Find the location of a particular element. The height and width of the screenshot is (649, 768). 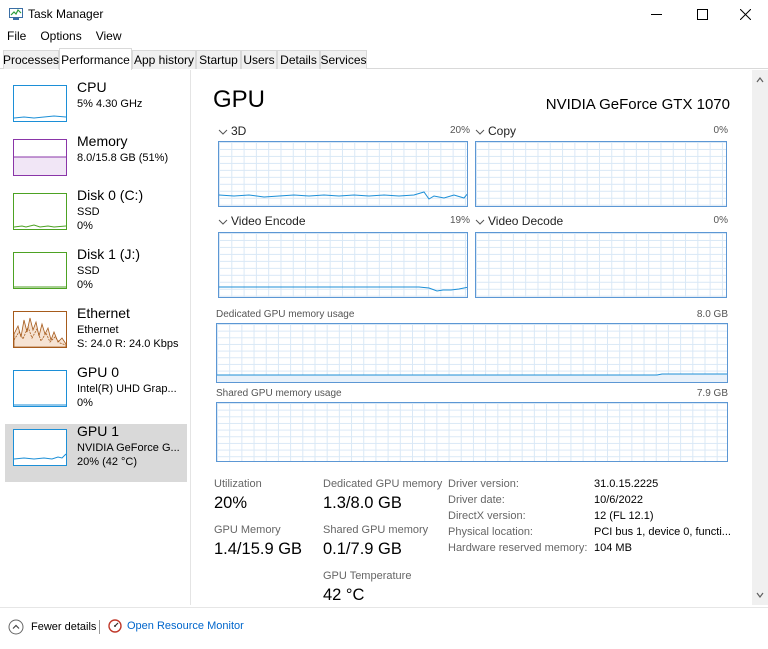

tab-performance: Performance is located at coordinates (95, 59).